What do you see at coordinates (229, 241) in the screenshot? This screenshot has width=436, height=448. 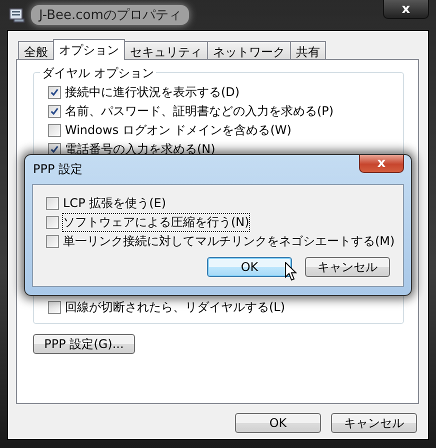 I see `checkbox-label: 単一リンク接続に対してマルチリンクをネゴシエートする(M)` at bounding box center [229, 241].